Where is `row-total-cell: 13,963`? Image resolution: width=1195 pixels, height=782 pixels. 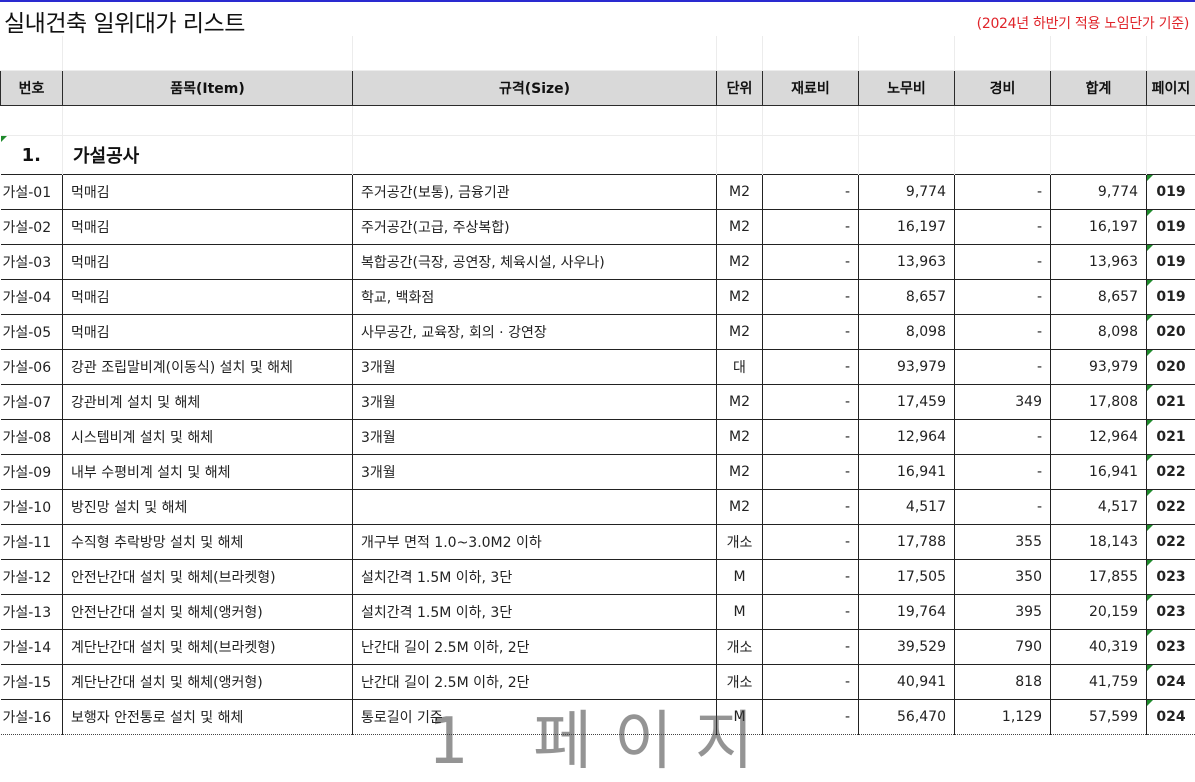 row-total-cell: 13,963 is located at coordinates (1099, 262).